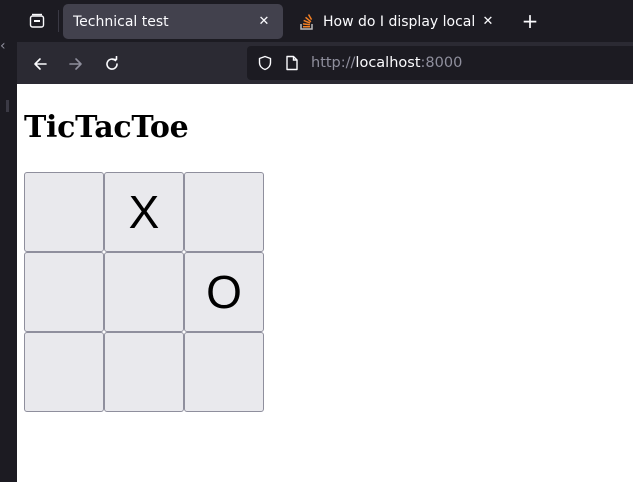 The height and width of the screenshot is (482, 633). I want to click on tab-list-icon, so click(37, 20).